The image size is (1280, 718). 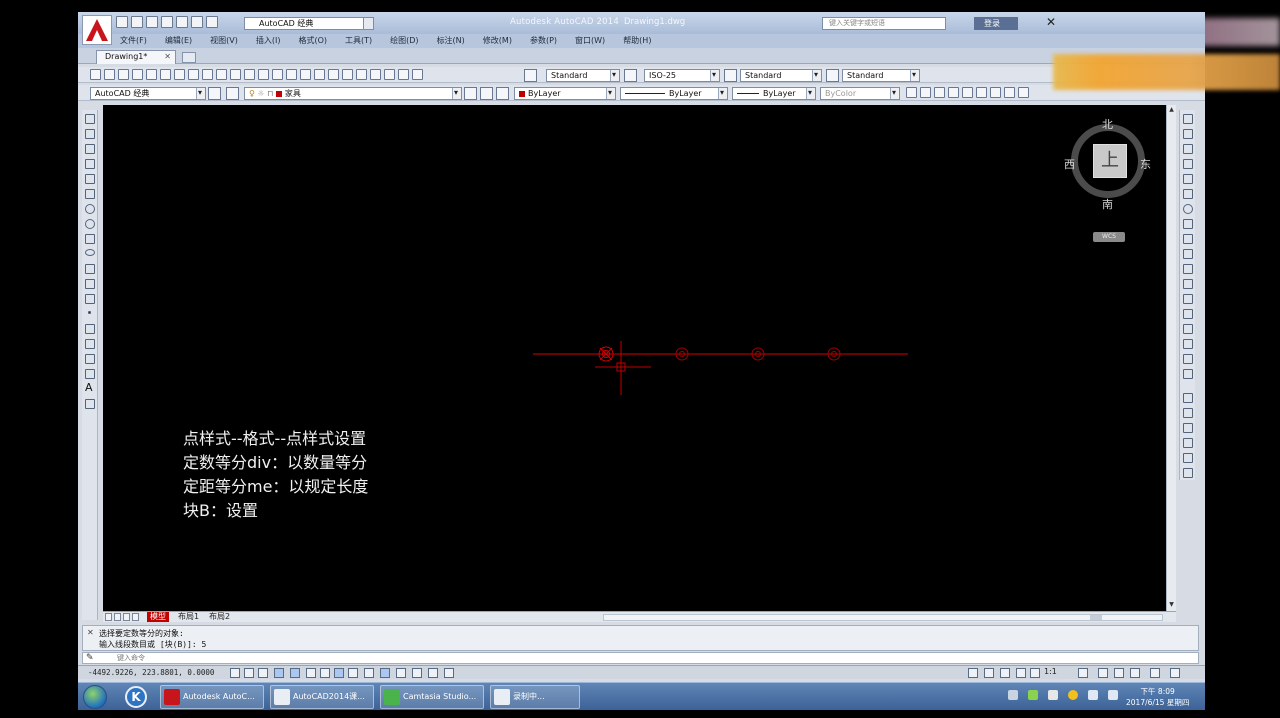 I want to click on menu-help: 帮助(H), so click(x=637, y=41).